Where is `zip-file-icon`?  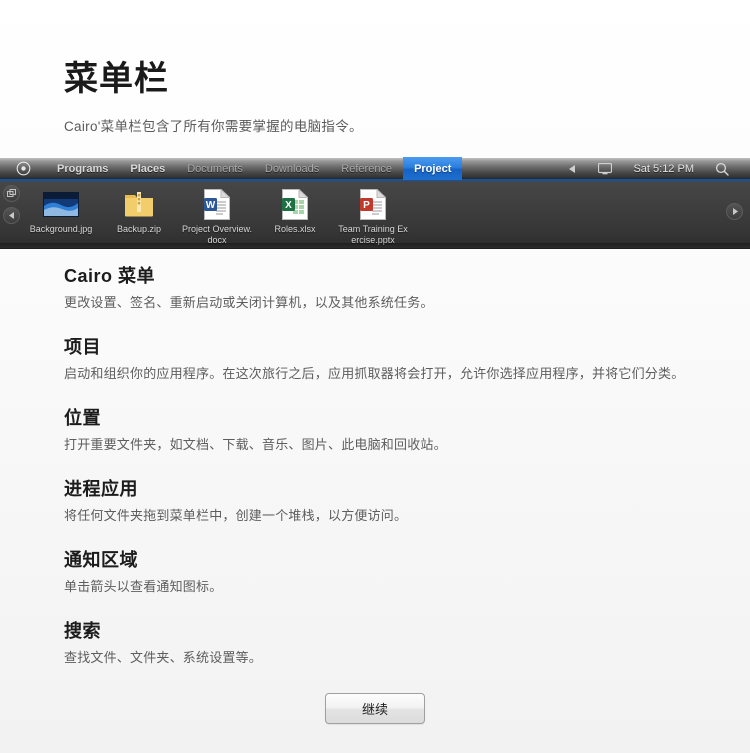 zip-file-icon is located at coordinates (139, 204).